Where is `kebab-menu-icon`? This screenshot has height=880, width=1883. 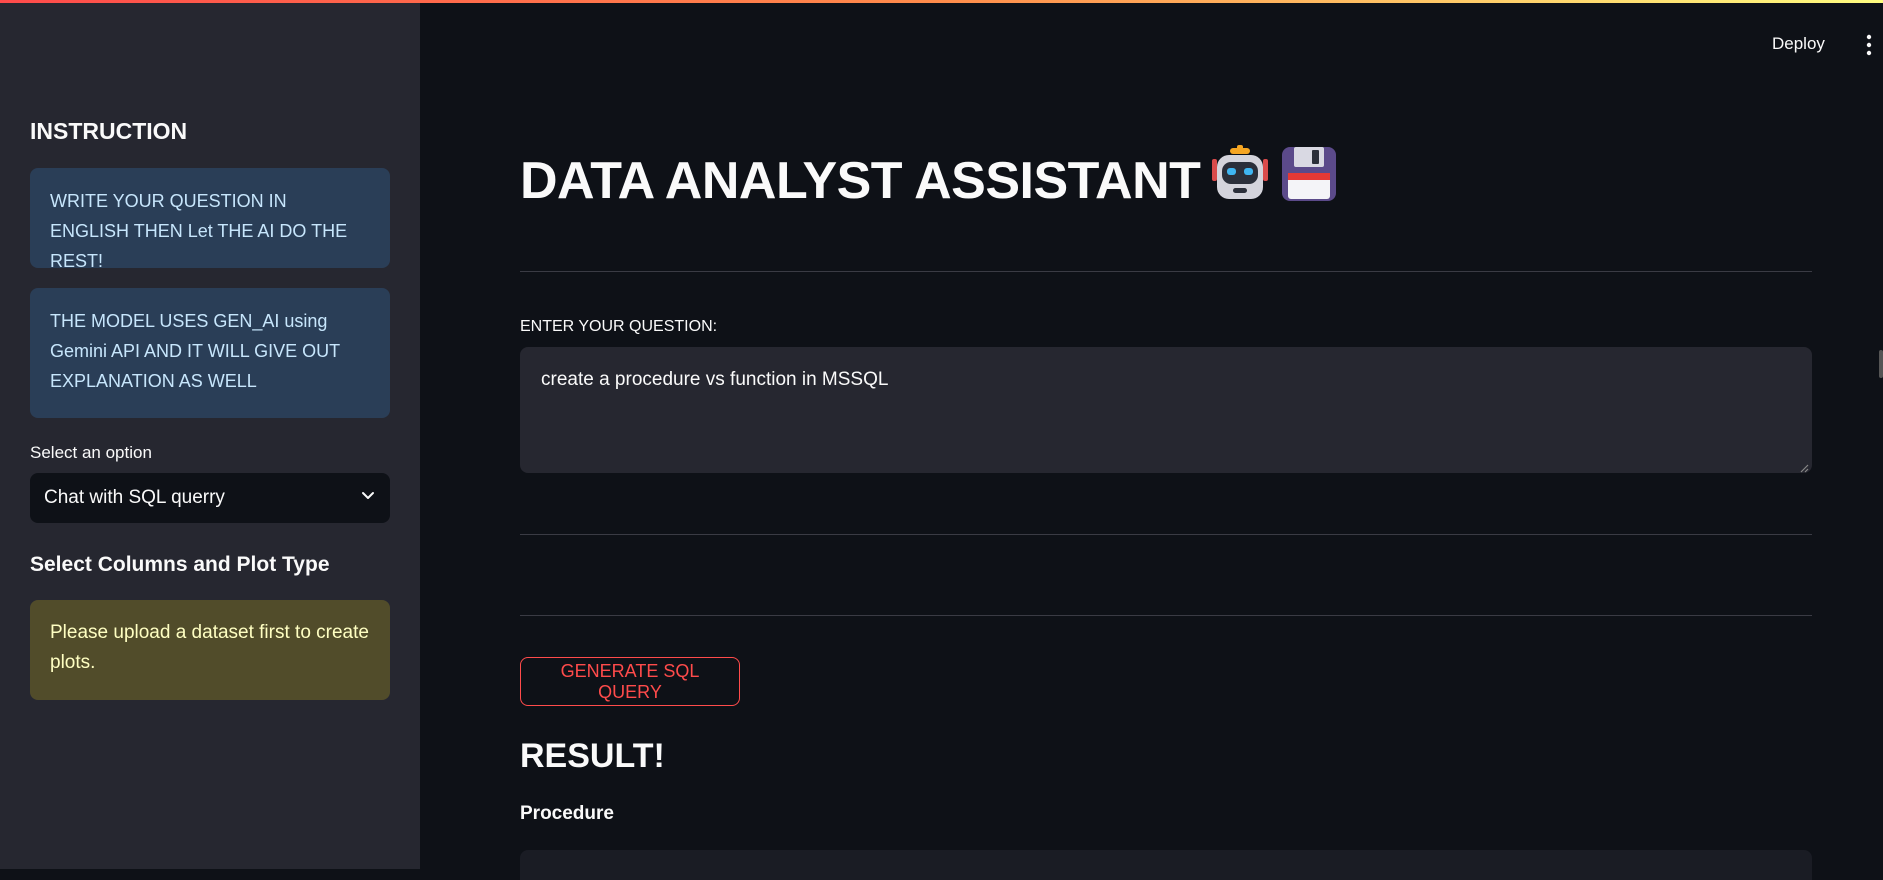
kebab-menu-icon is located at coordinates (1869, 45).